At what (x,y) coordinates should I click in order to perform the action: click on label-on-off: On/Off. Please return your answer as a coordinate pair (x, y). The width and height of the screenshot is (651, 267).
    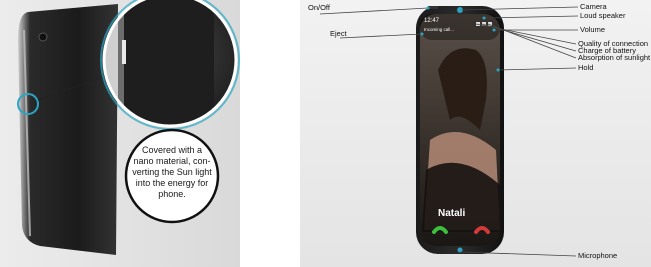
    Looking at the image, I should click on (319, 7).